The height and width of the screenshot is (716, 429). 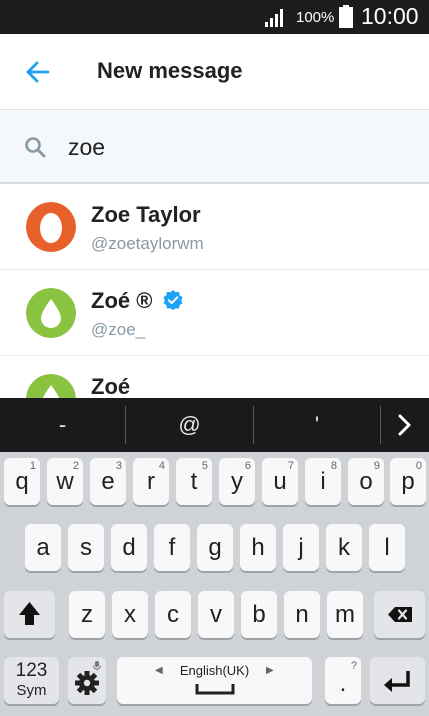 I want to click on symbols-key: 123 Sym, so click(x=31, y=680).